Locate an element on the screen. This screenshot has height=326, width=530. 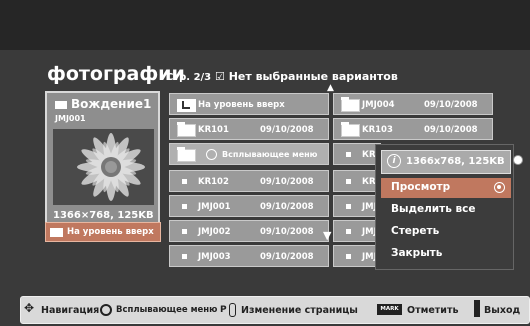
preview-panel: Вождение1 JMJ001 1366×768, 125KB is located at coordinates (102, 160).